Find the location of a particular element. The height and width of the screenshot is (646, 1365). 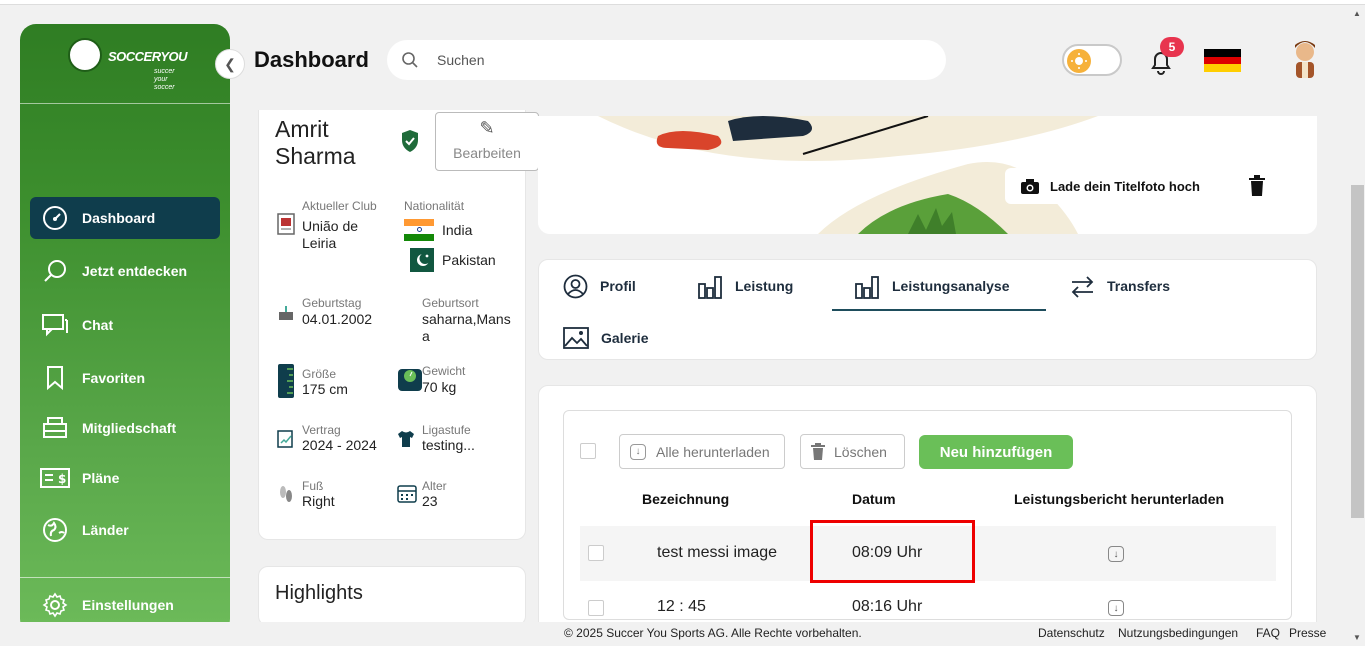

sidebar-item-label: Chat is located at coordinates (98, 325).